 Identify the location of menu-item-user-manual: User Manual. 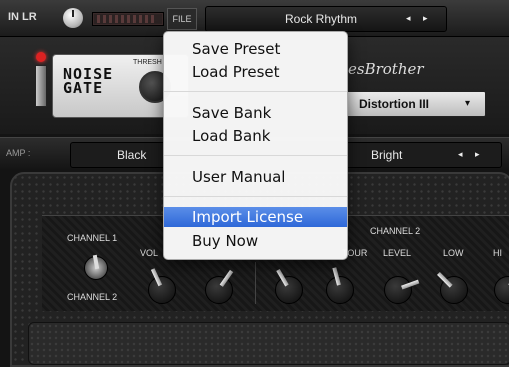
(255, 177).